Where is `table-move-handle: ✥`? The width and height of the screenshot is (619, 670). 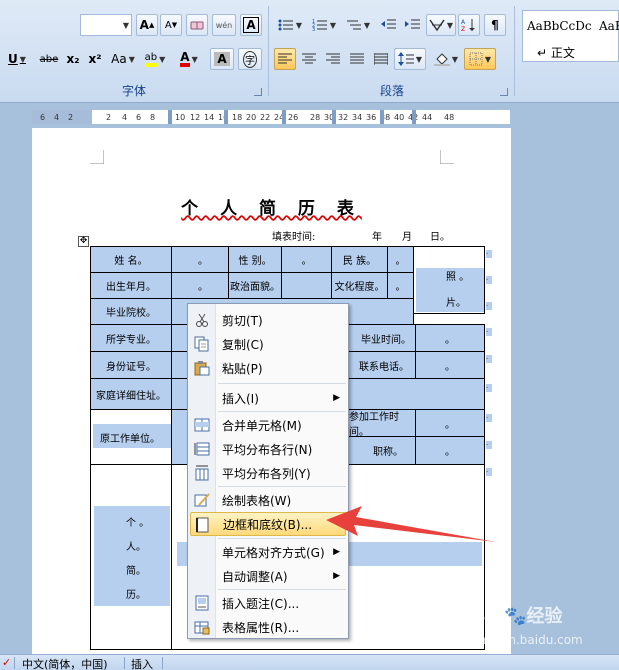
table-move-handle: ✥ is located at coordinates (83, 241).